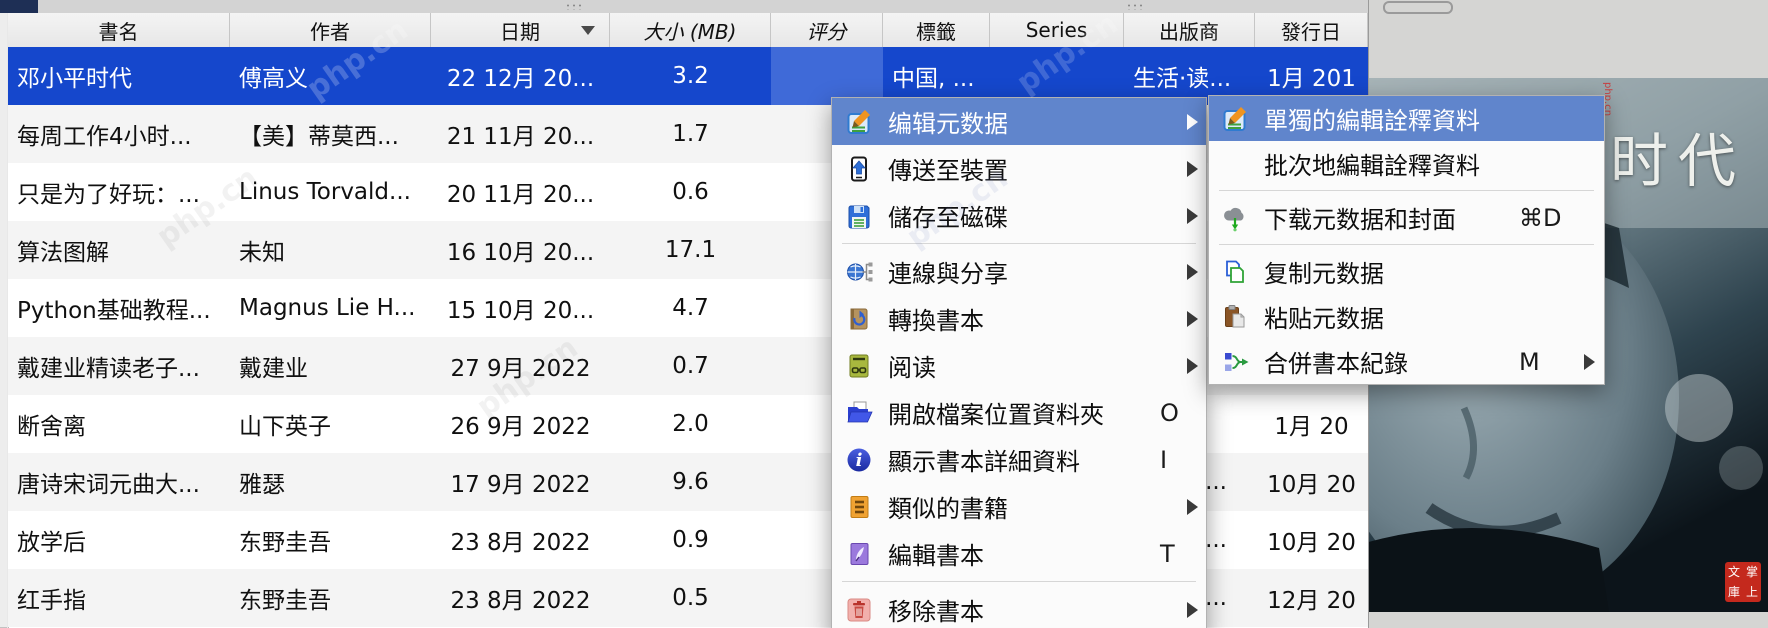 Image resolution: width=1768 pixels, height=628 pixels. What do you see at coordinates (1189, 30) in the screenshot?
I see `column-header-publisher: 出版商` at bounding box center [1189, 30].